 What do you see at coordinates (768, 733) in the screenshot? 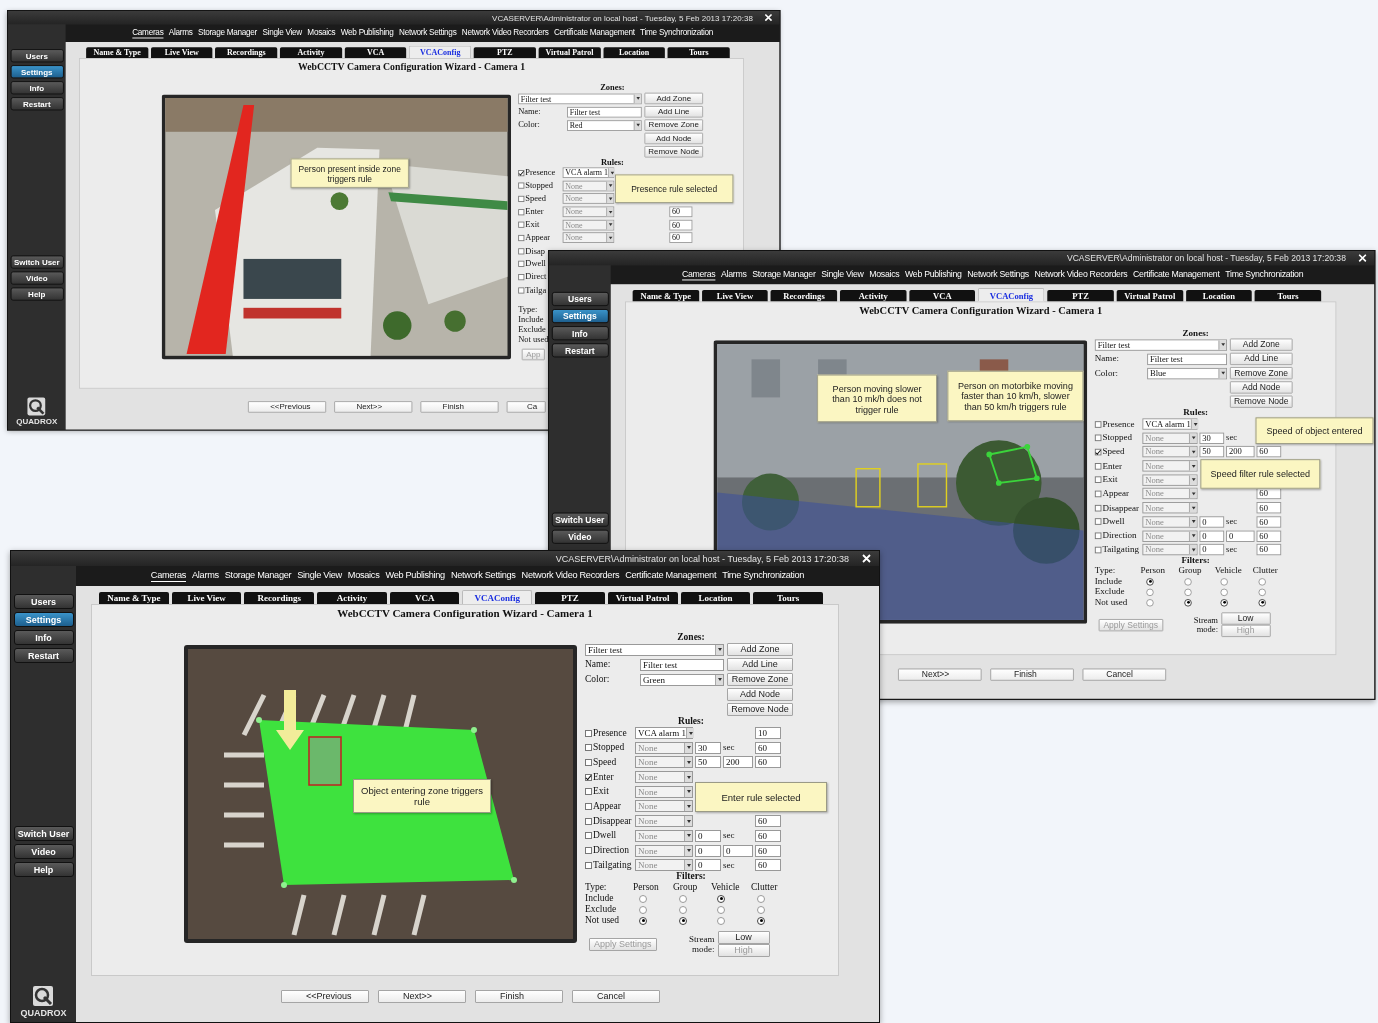
I see `number-field: 10` at bounding box center [768, 733].